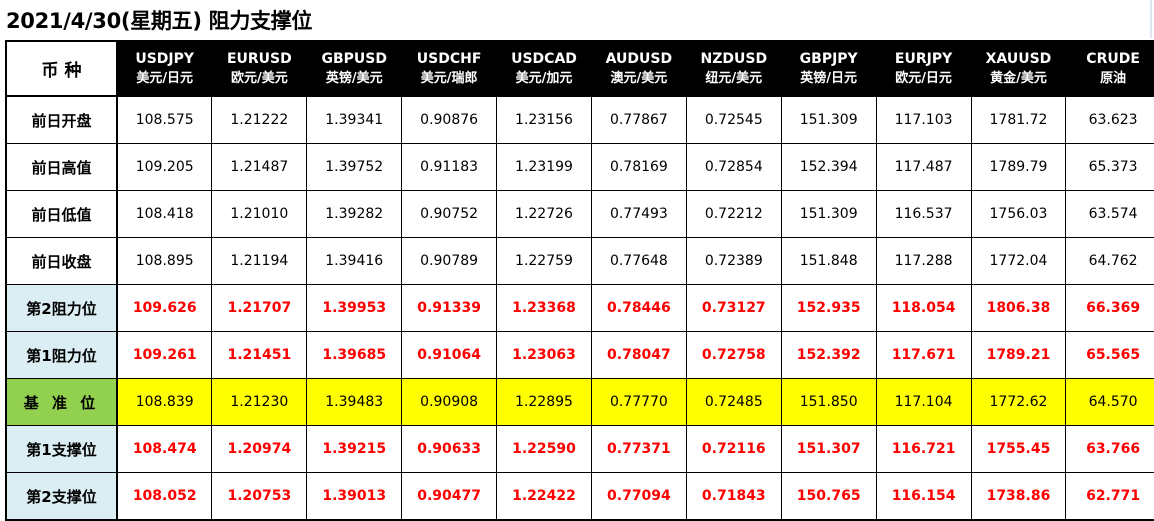 The image size is (1154, 521). What do you see at coordinates (164, 214) in the screenshot?
I see `value-cell: 108.418` at bounding box center [164, 214].